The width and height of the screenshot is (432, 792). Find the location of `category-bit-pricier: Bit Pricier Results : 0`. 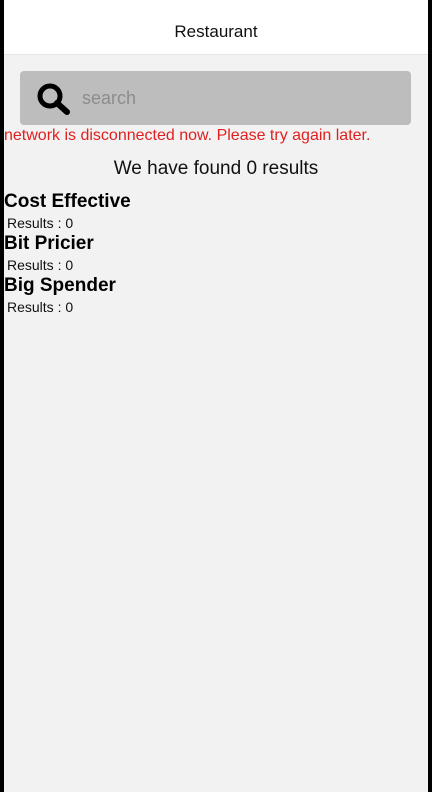

category-bit-pricier: Bit Pricier Results : 0 is located at coordinates (216, 254).